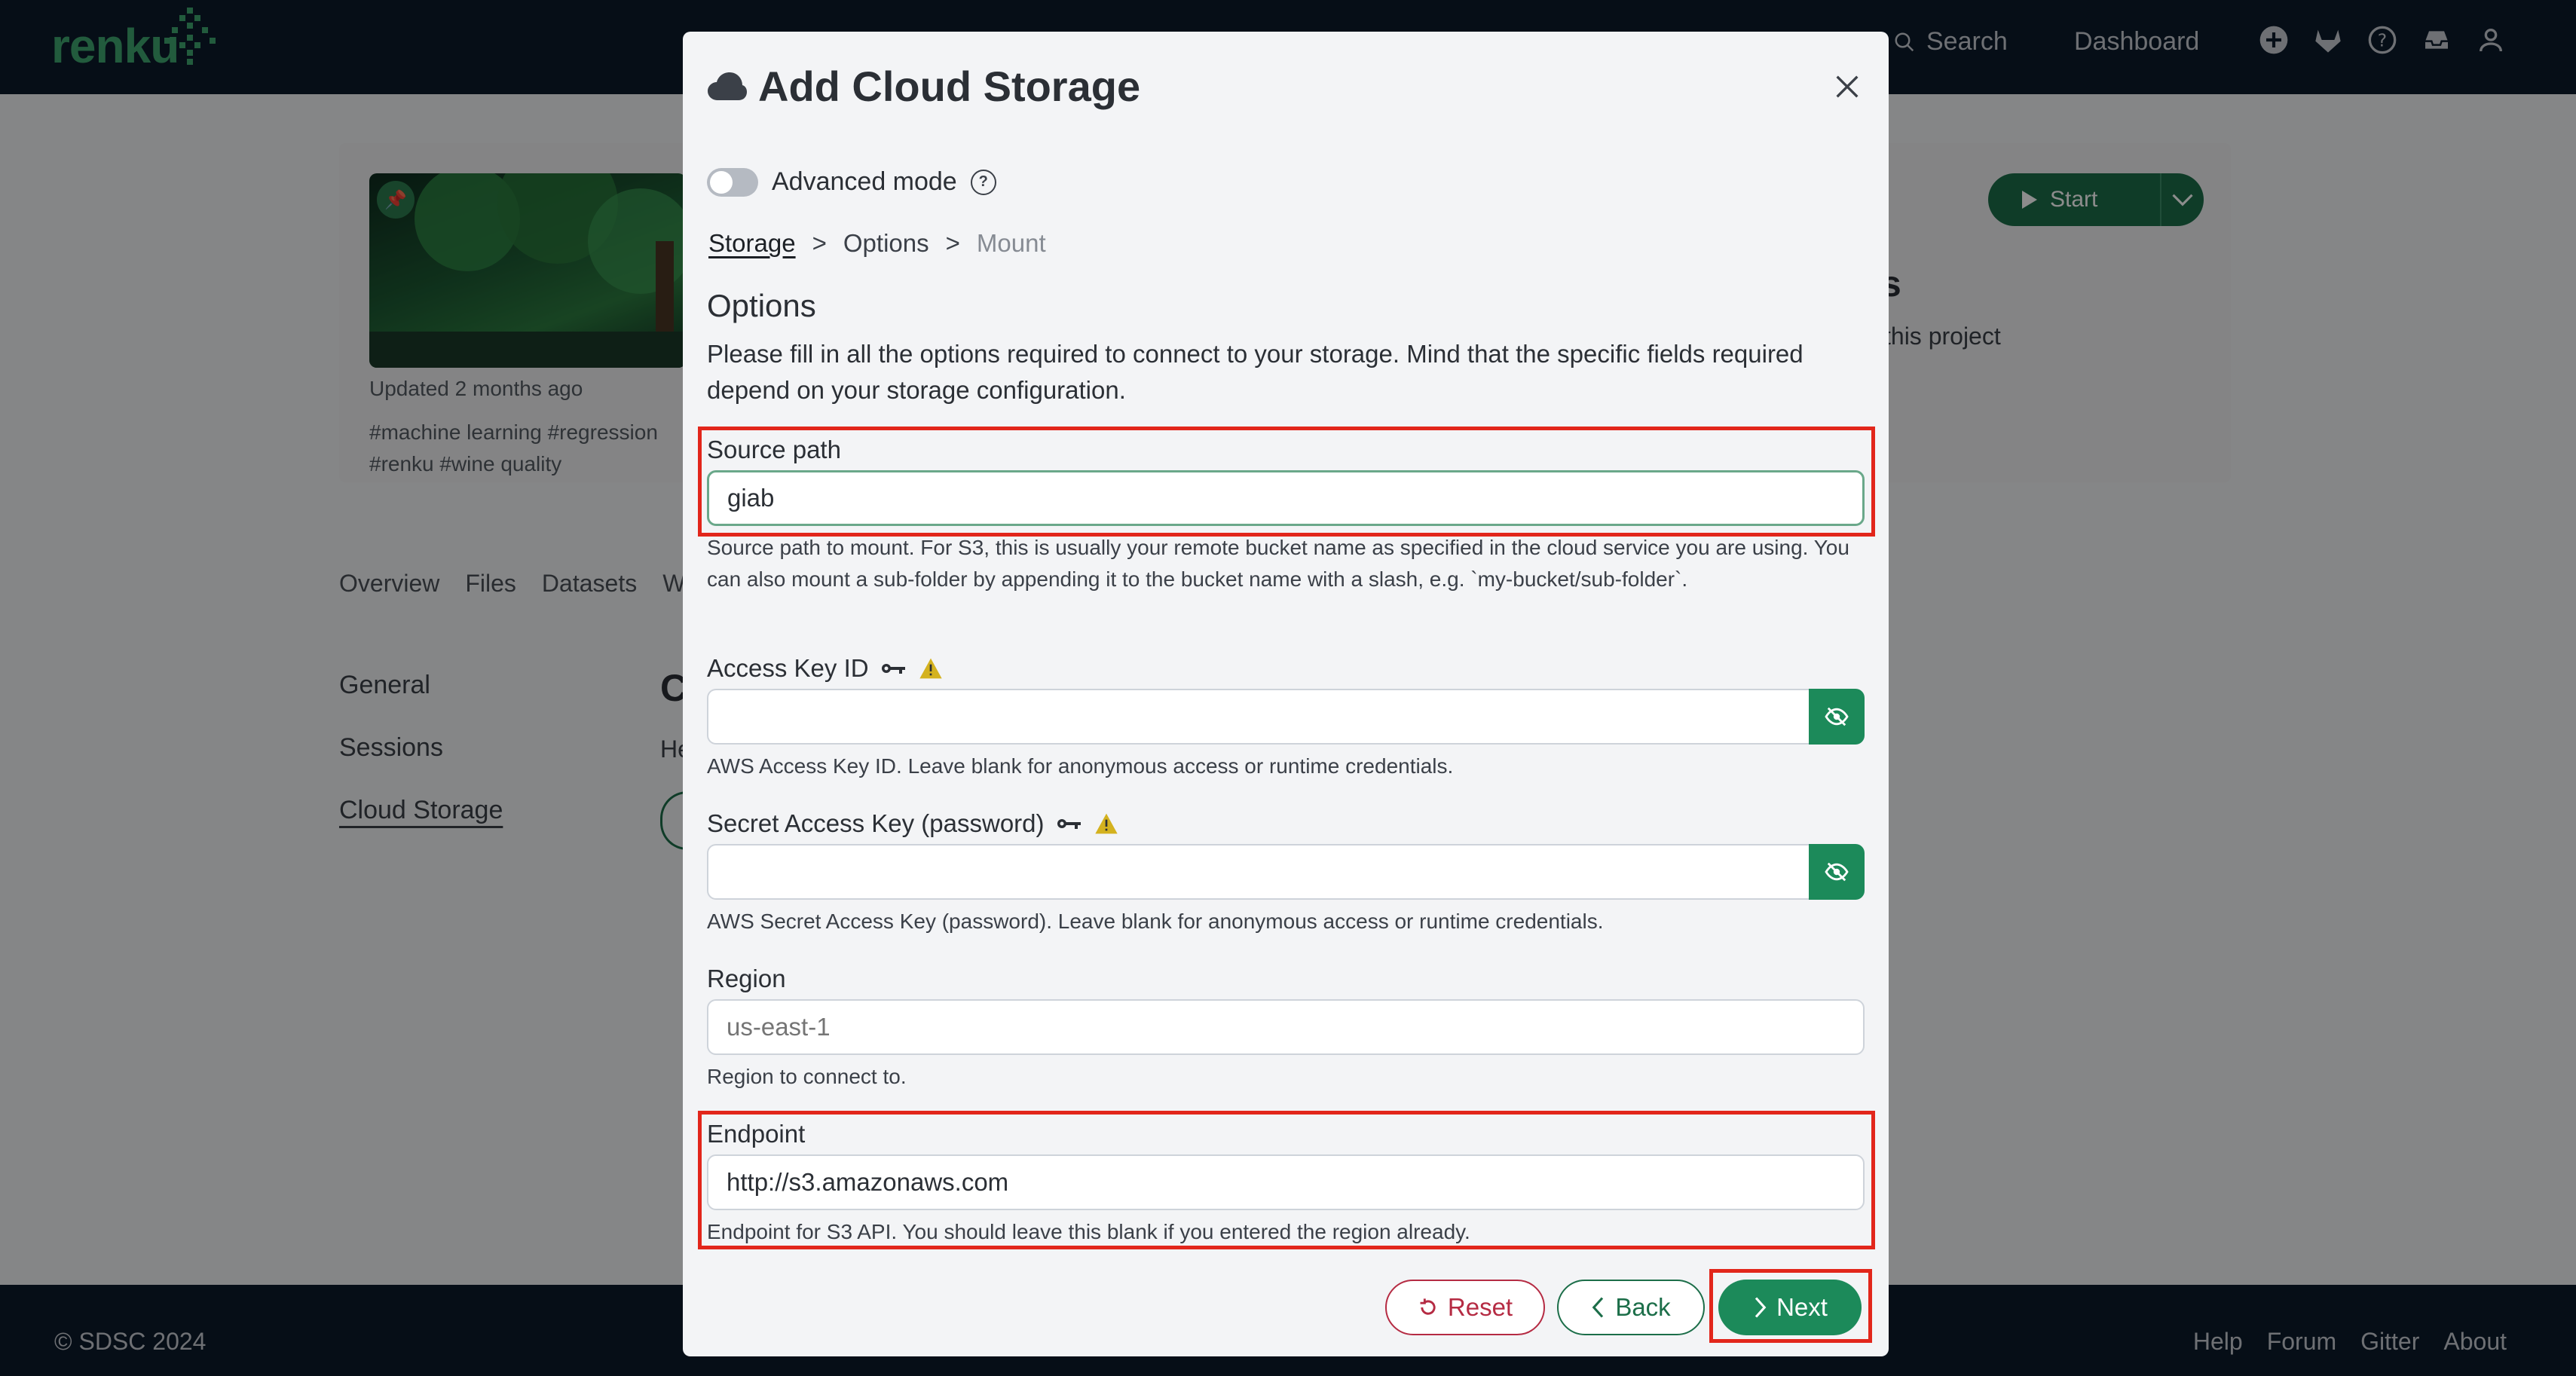  I want to click on secret-access-key-group, so click(1286, 872).